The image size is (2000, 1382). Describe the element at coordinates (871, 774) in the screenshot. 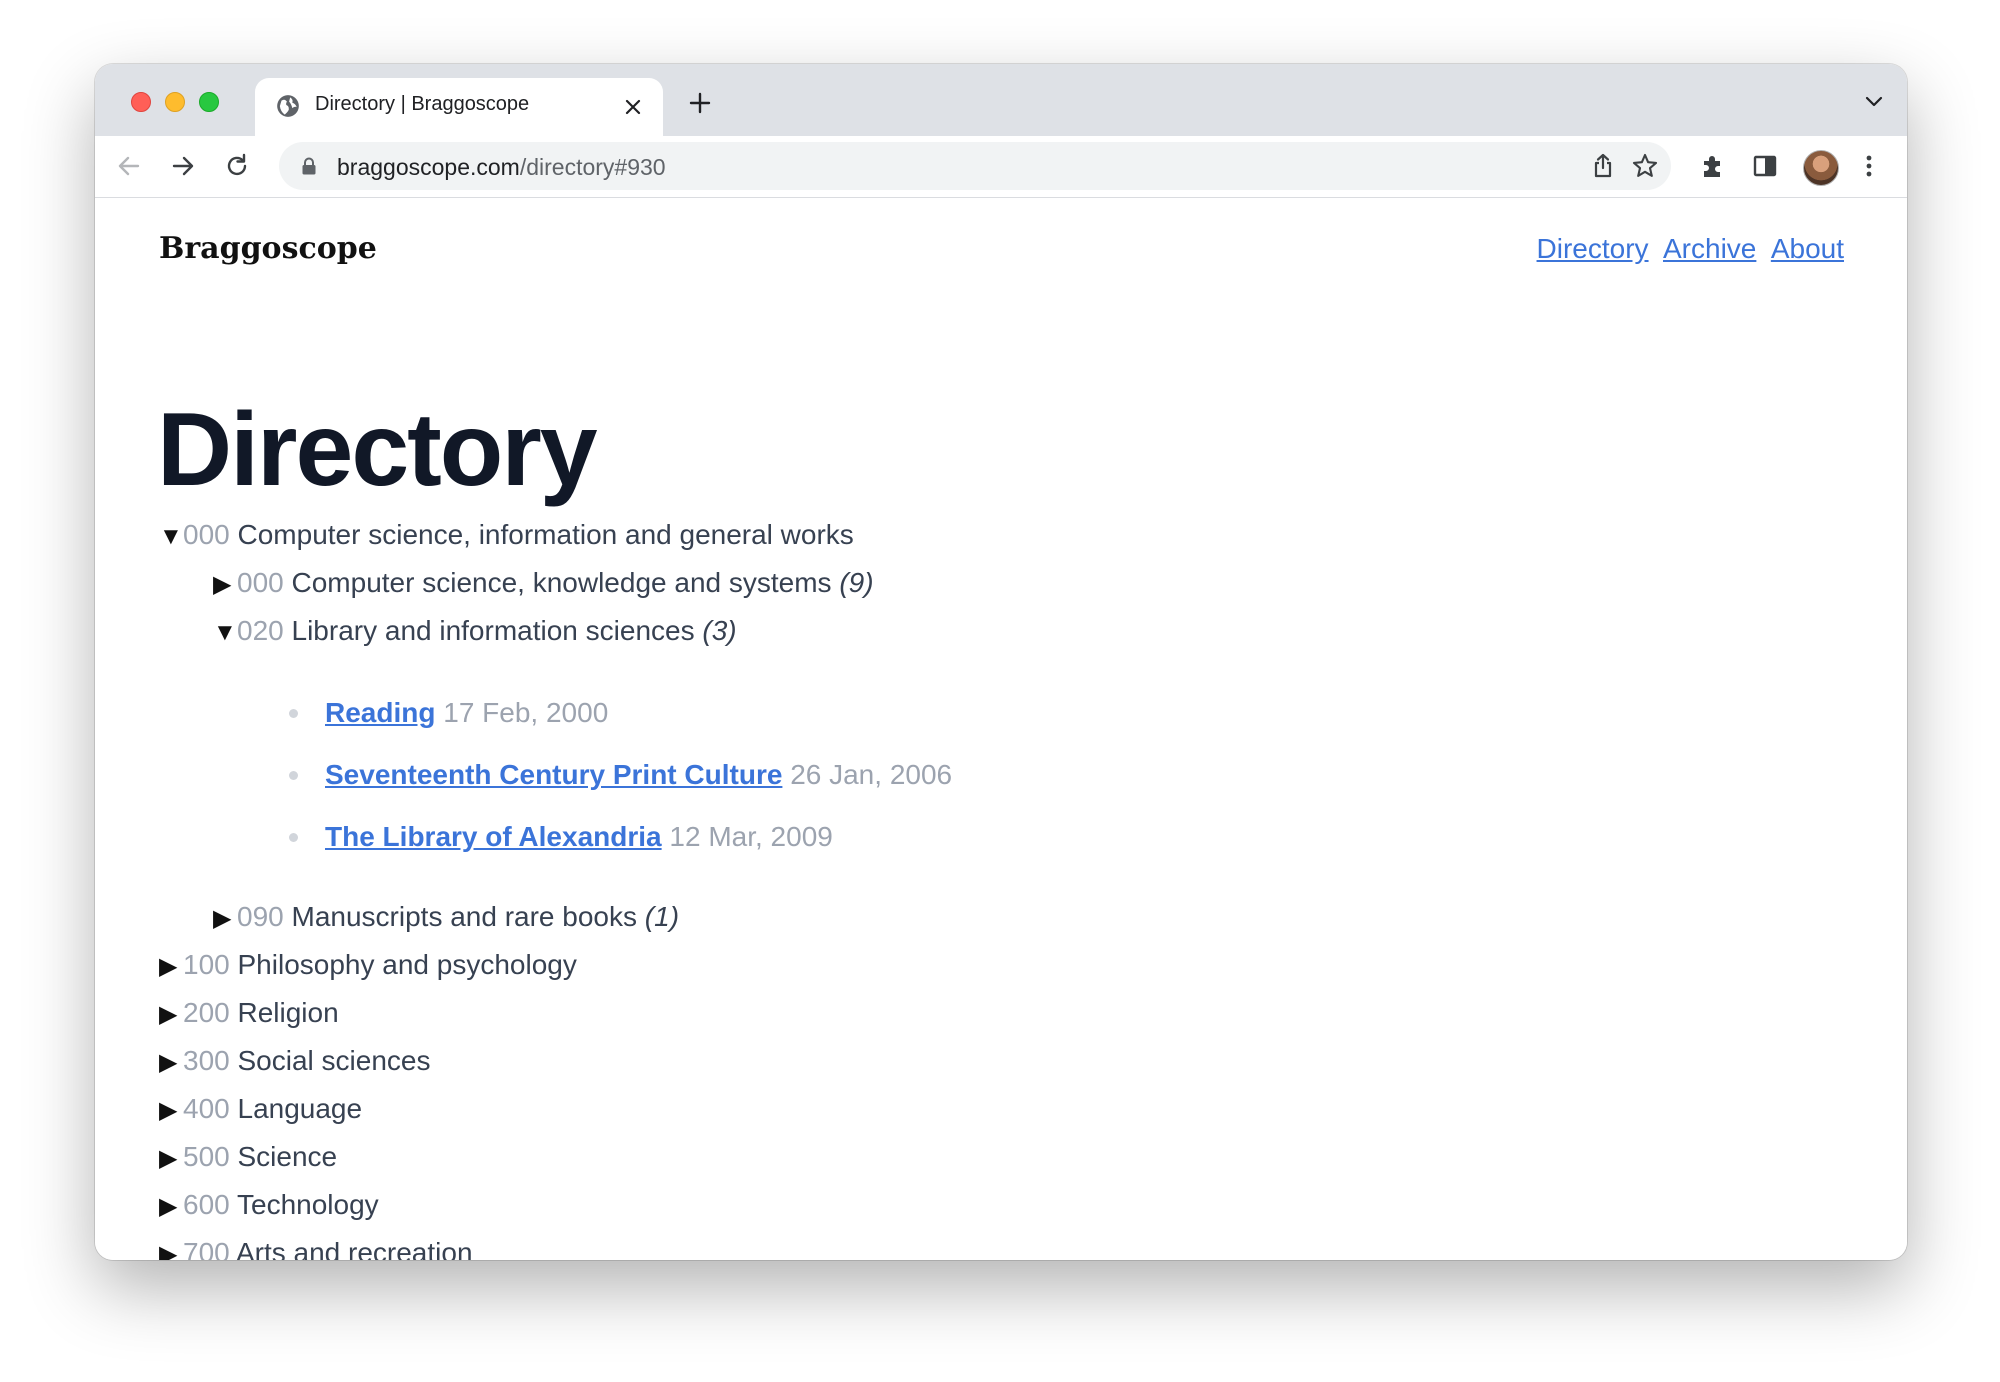

I see `episode-date: 26 Jan, 2006` at that location.